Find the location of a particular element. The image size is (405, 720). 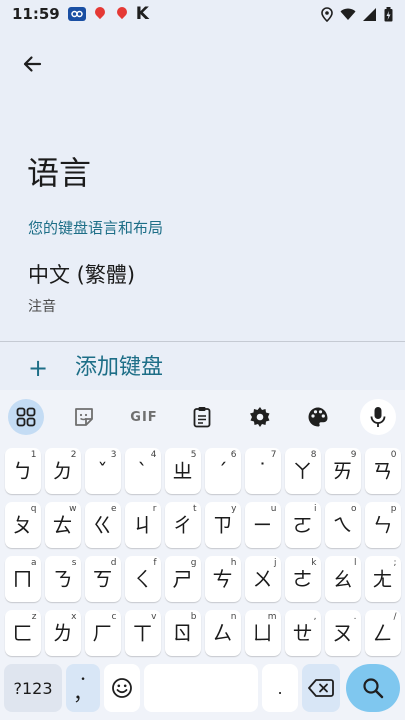

keyboard-key: ㄝ, is located at coordinates (302, 633).